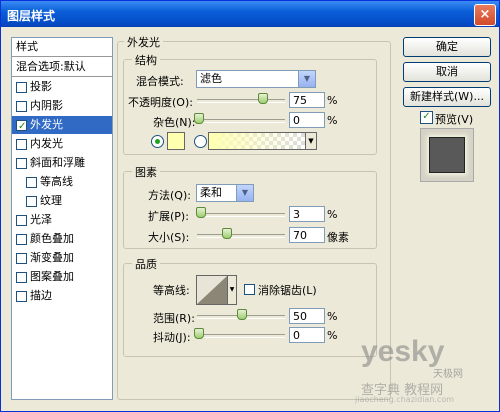 The width and height of the screenshot is (500, 412). Describe the element at coordinates (241, 121) in the screenshot. I see `noise-slider` at that location.